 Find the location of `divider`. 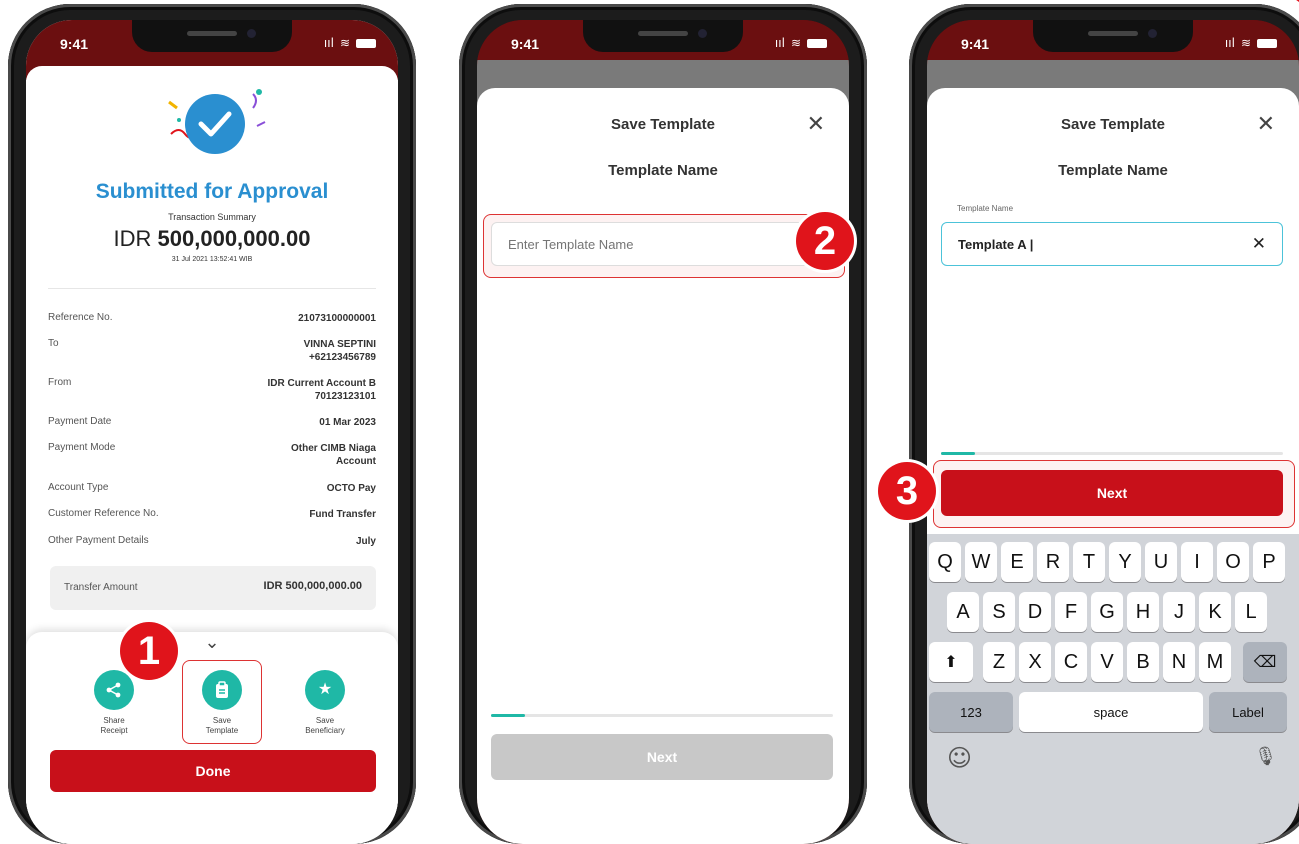

divider is located at coordinates (212, 288).